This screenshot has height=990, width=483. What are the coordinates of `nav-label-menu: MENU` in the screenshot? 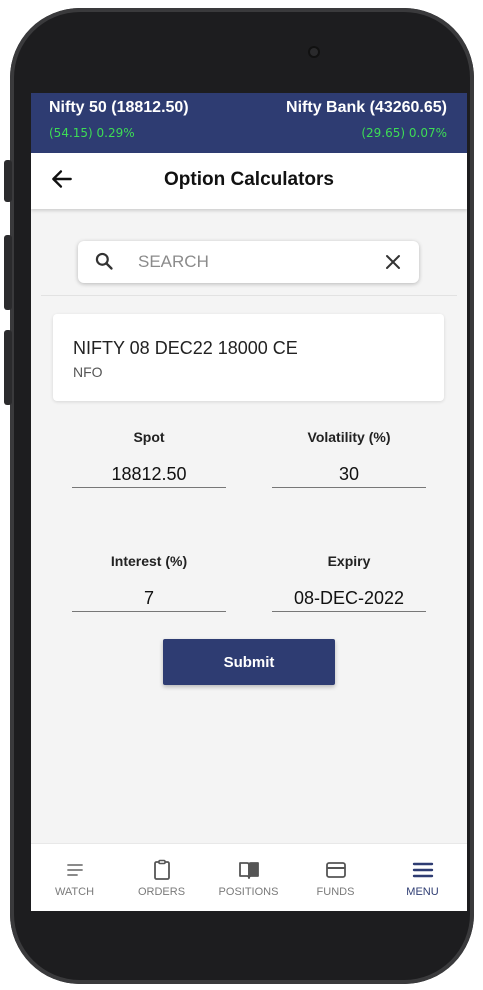 It's located at (422, 892).